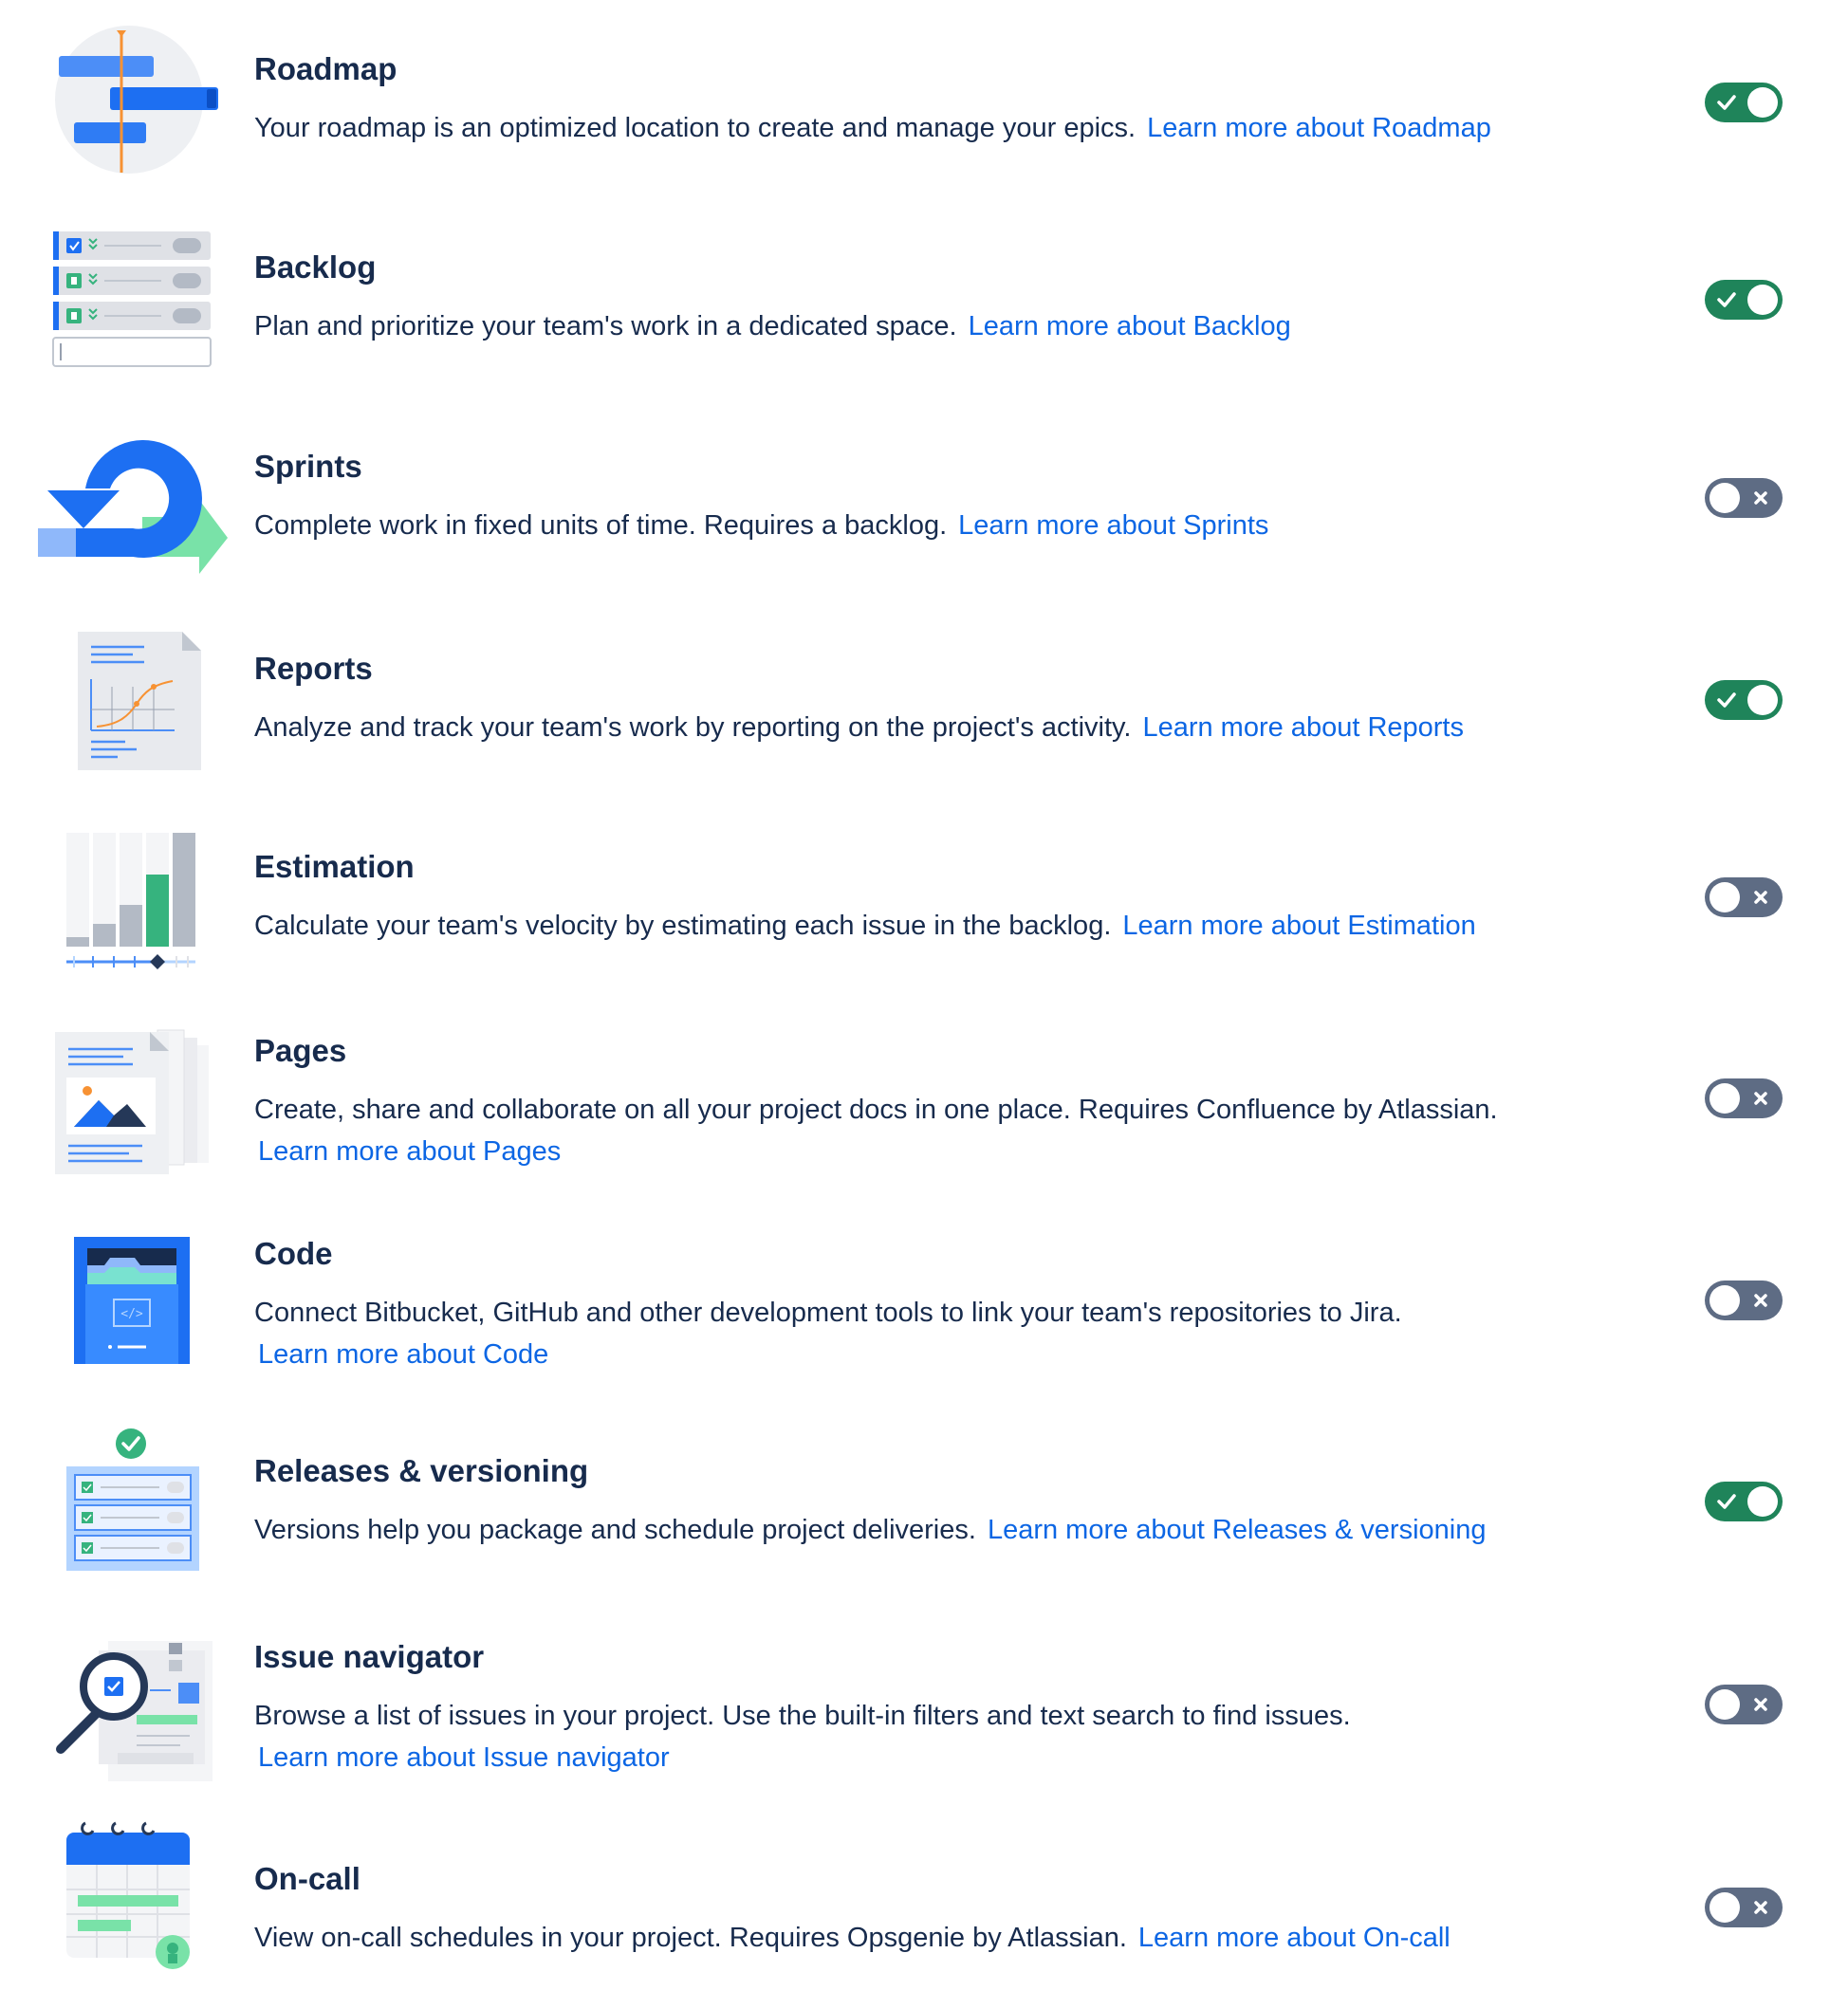 The height and width of the screenshot is (1990, 1848). What do you see at coordinates (133, 1305) in the screenshot?
I see `code-illustration-icon: </>` at bounding box center [133, 1305].